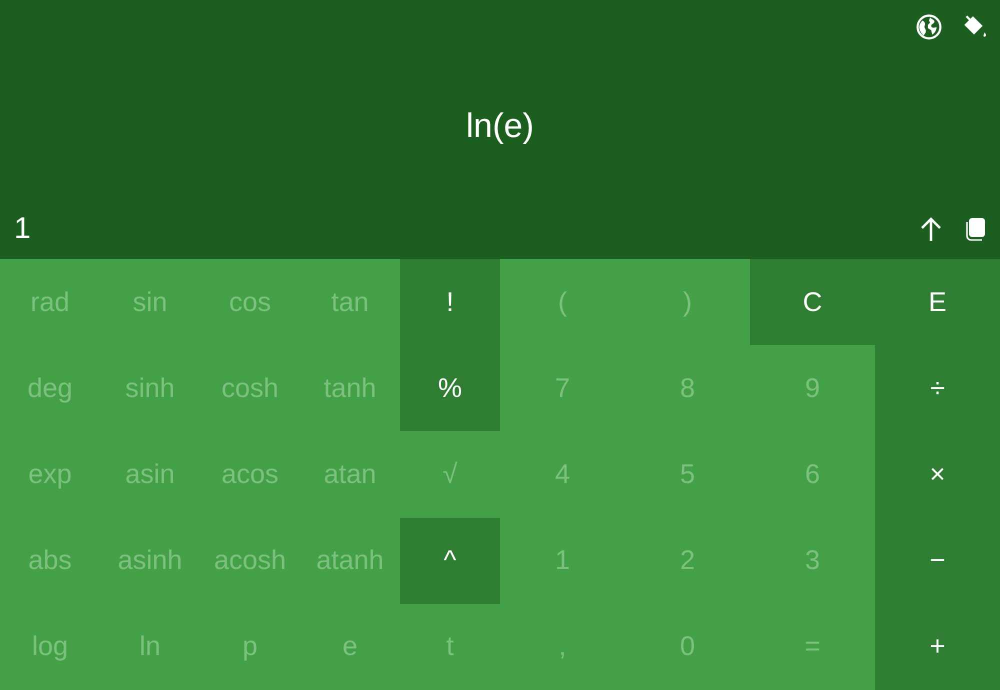 This screenshot has width=1000, height=690. Describe the element at coordinates (937, 474) in the screenshot. I see `keypad-key: ×` at that location.